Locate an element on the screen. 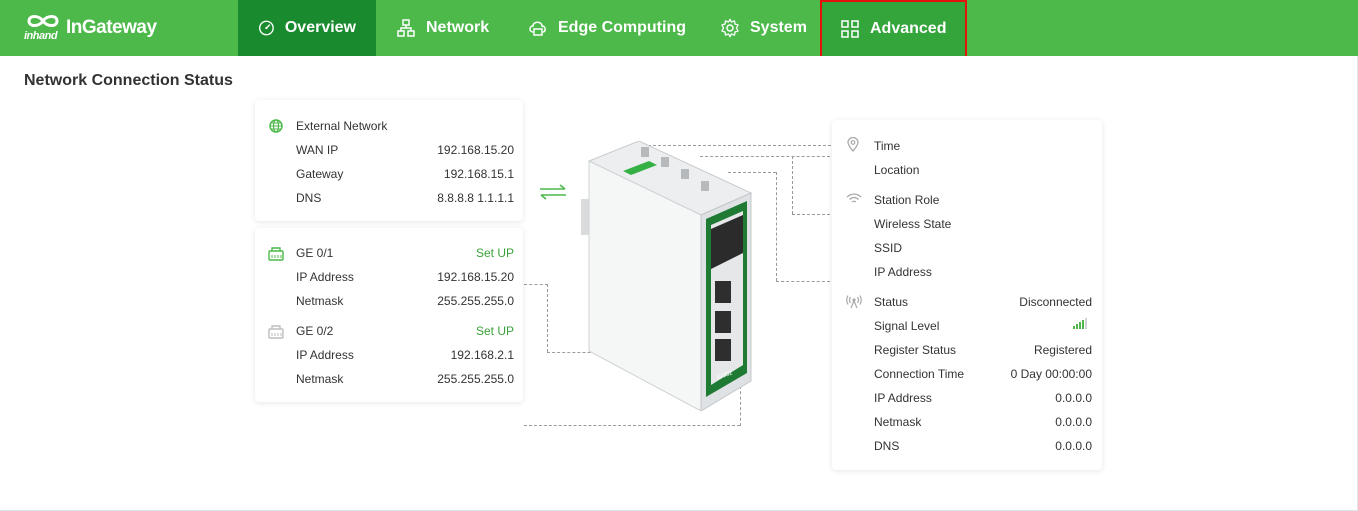 The width and height of the screenshot is (1358, 511). ge01-ip-label: IP Address is located at coordinates (325, 277).